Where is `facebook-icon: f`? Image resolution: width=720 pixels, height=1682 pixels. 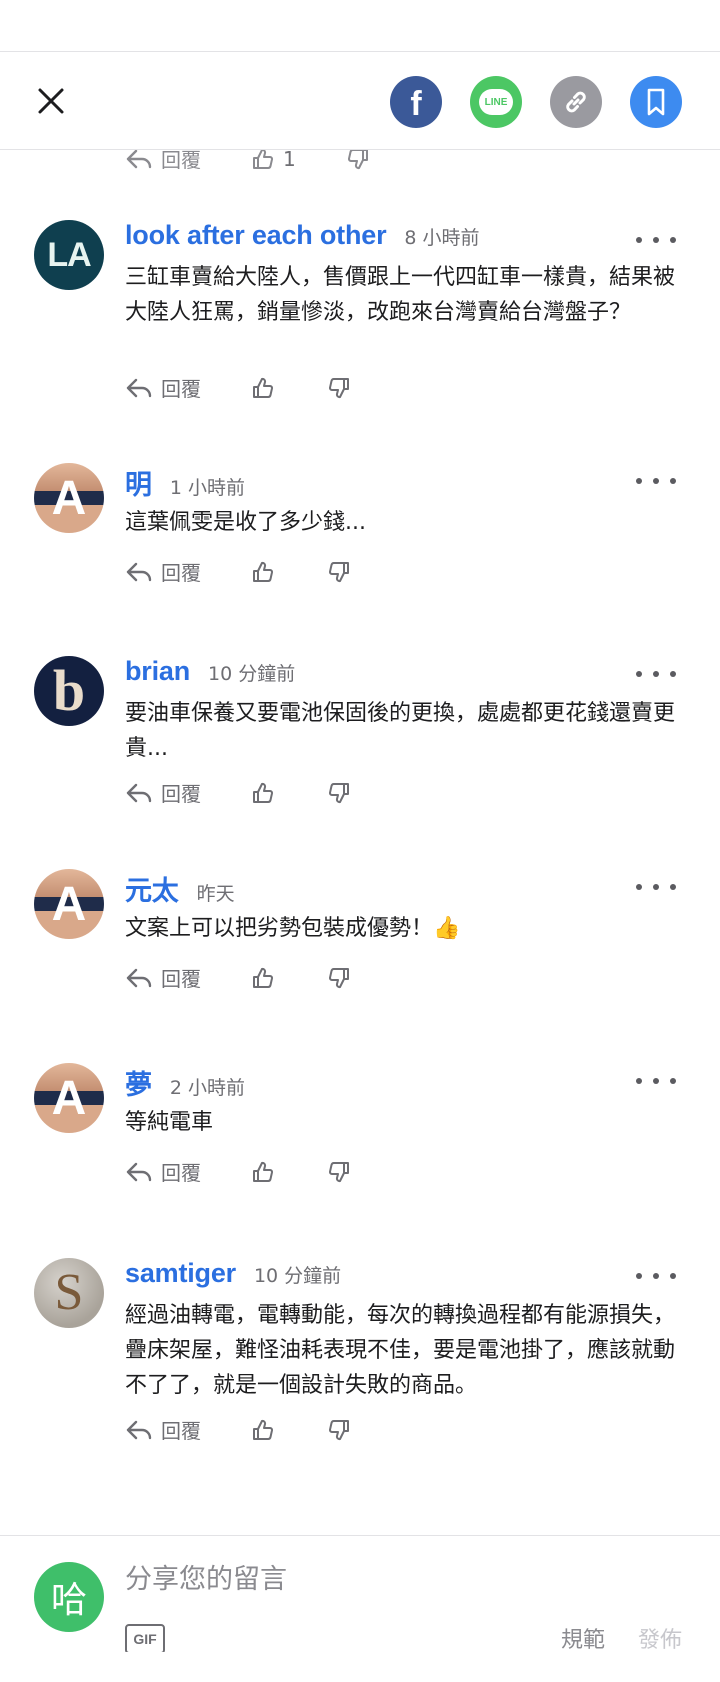 facebook-icon: f is located at coordinates (416, 104).